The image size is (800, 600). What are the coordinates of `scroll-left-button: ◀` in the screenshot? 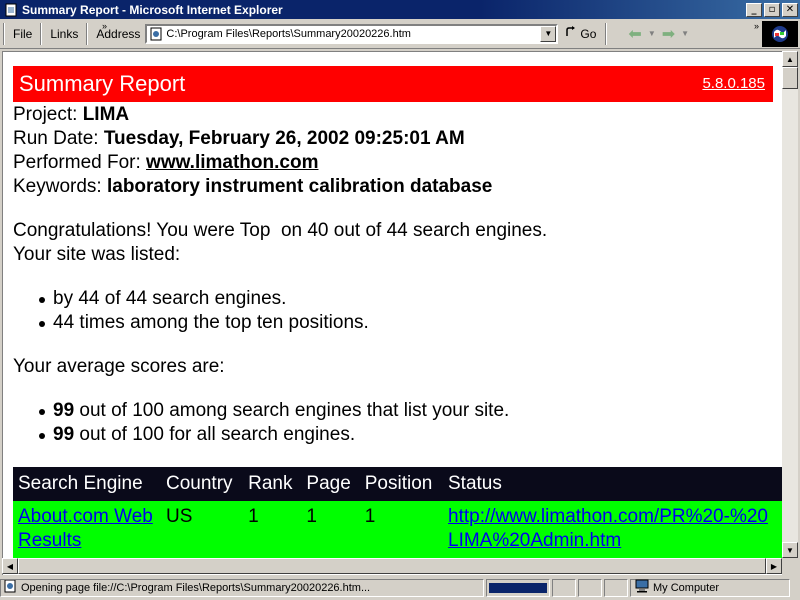 It's located at (10, 566).